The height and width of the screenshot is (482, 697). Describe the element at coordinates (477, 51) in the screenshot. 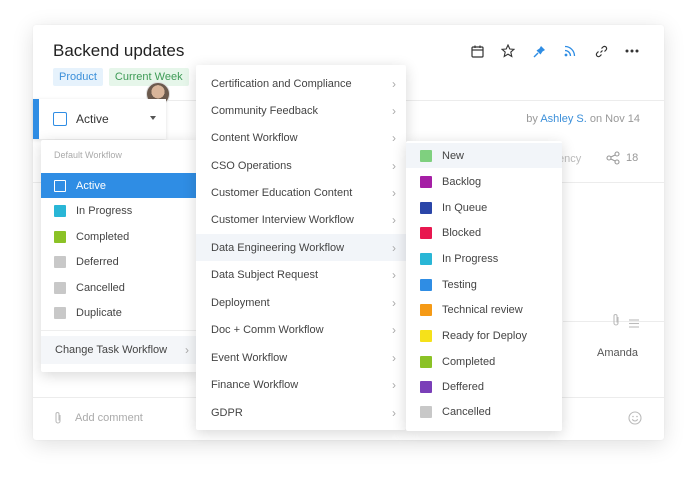

I see `calendar-icon` at that location.